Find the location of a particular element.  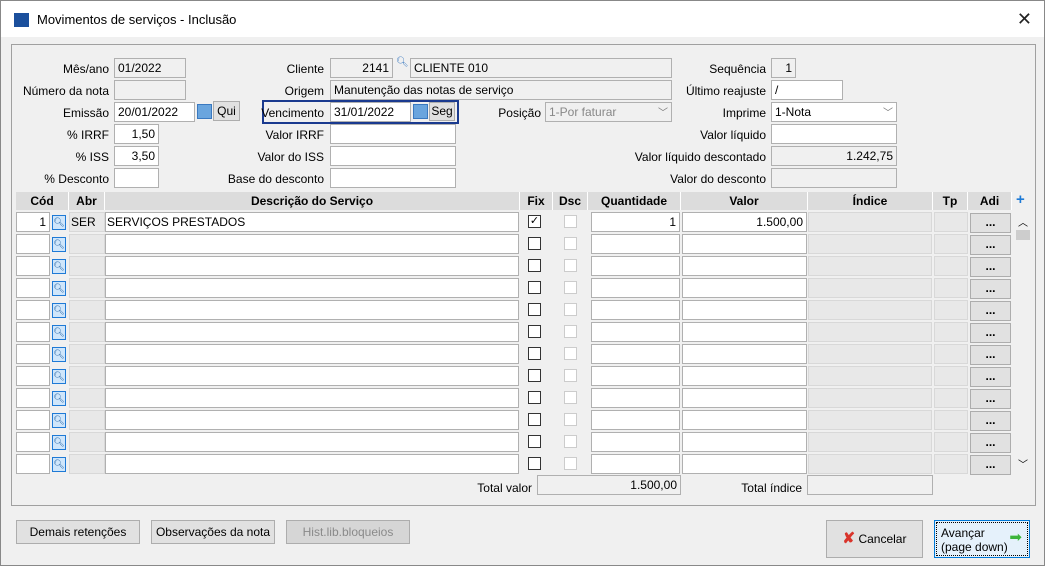

scroll-thumb is located at coordinates (1023, 235).